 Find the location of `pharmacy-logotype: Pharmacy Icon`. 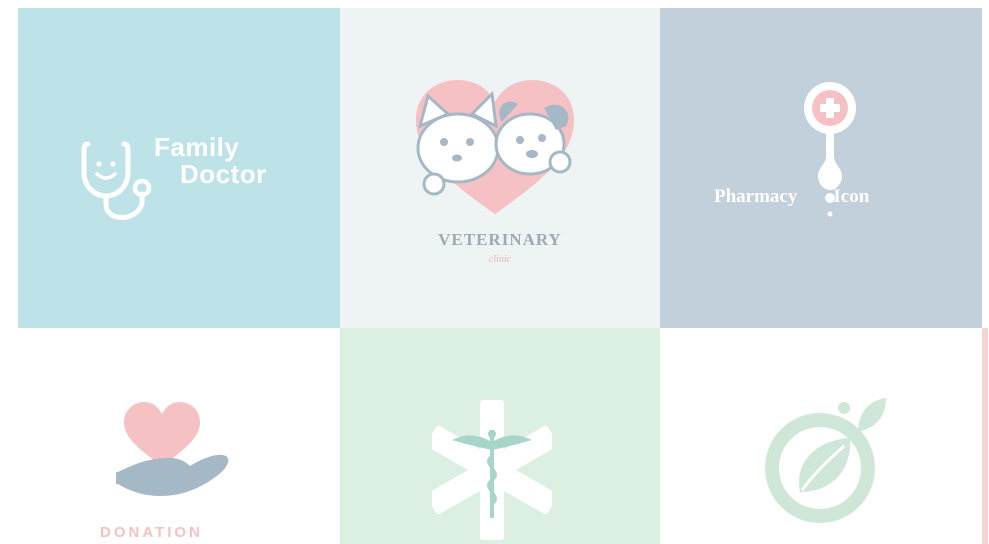

pharmacy-logotype: Pharmacy Icon is located at coordinates (791, 197).